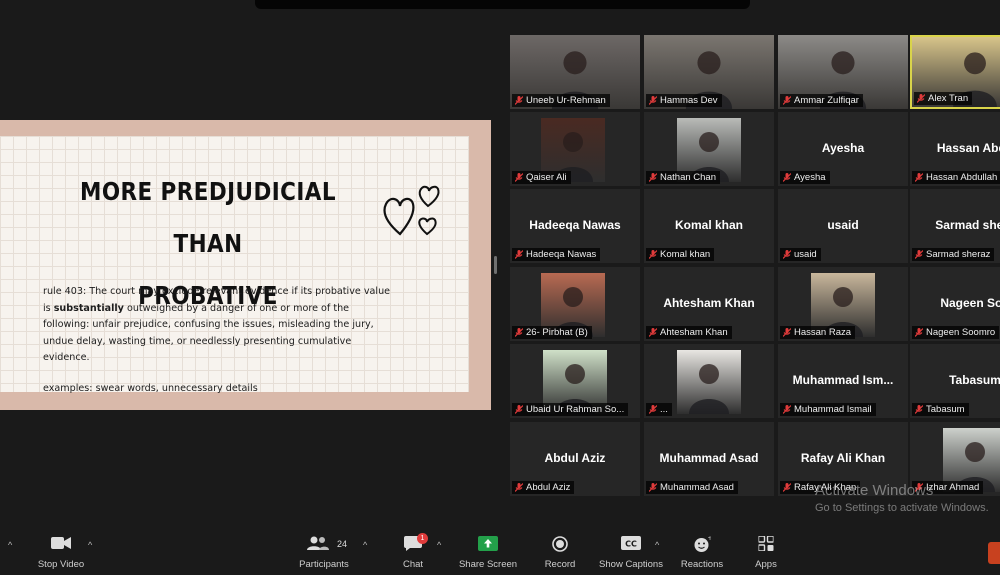 The width and height of the screenshot is (1000, 575). Describe the element at coordinates (342, 544) in the screenshot. I see `participants-count: 24` at that location.